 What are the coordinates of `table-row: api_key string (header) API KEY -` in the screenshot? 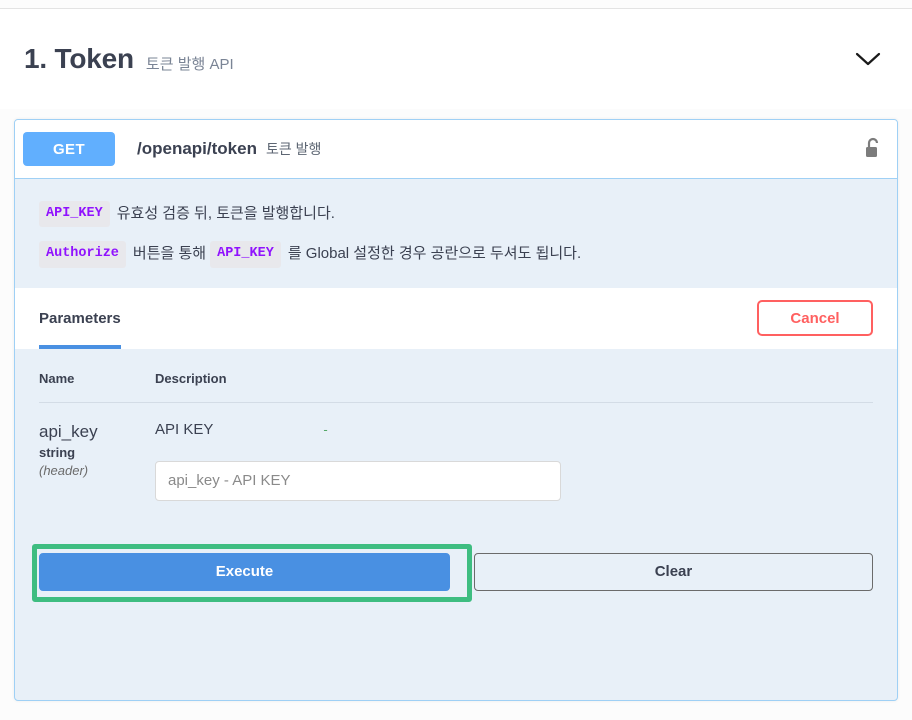 It's located at (456, 451).